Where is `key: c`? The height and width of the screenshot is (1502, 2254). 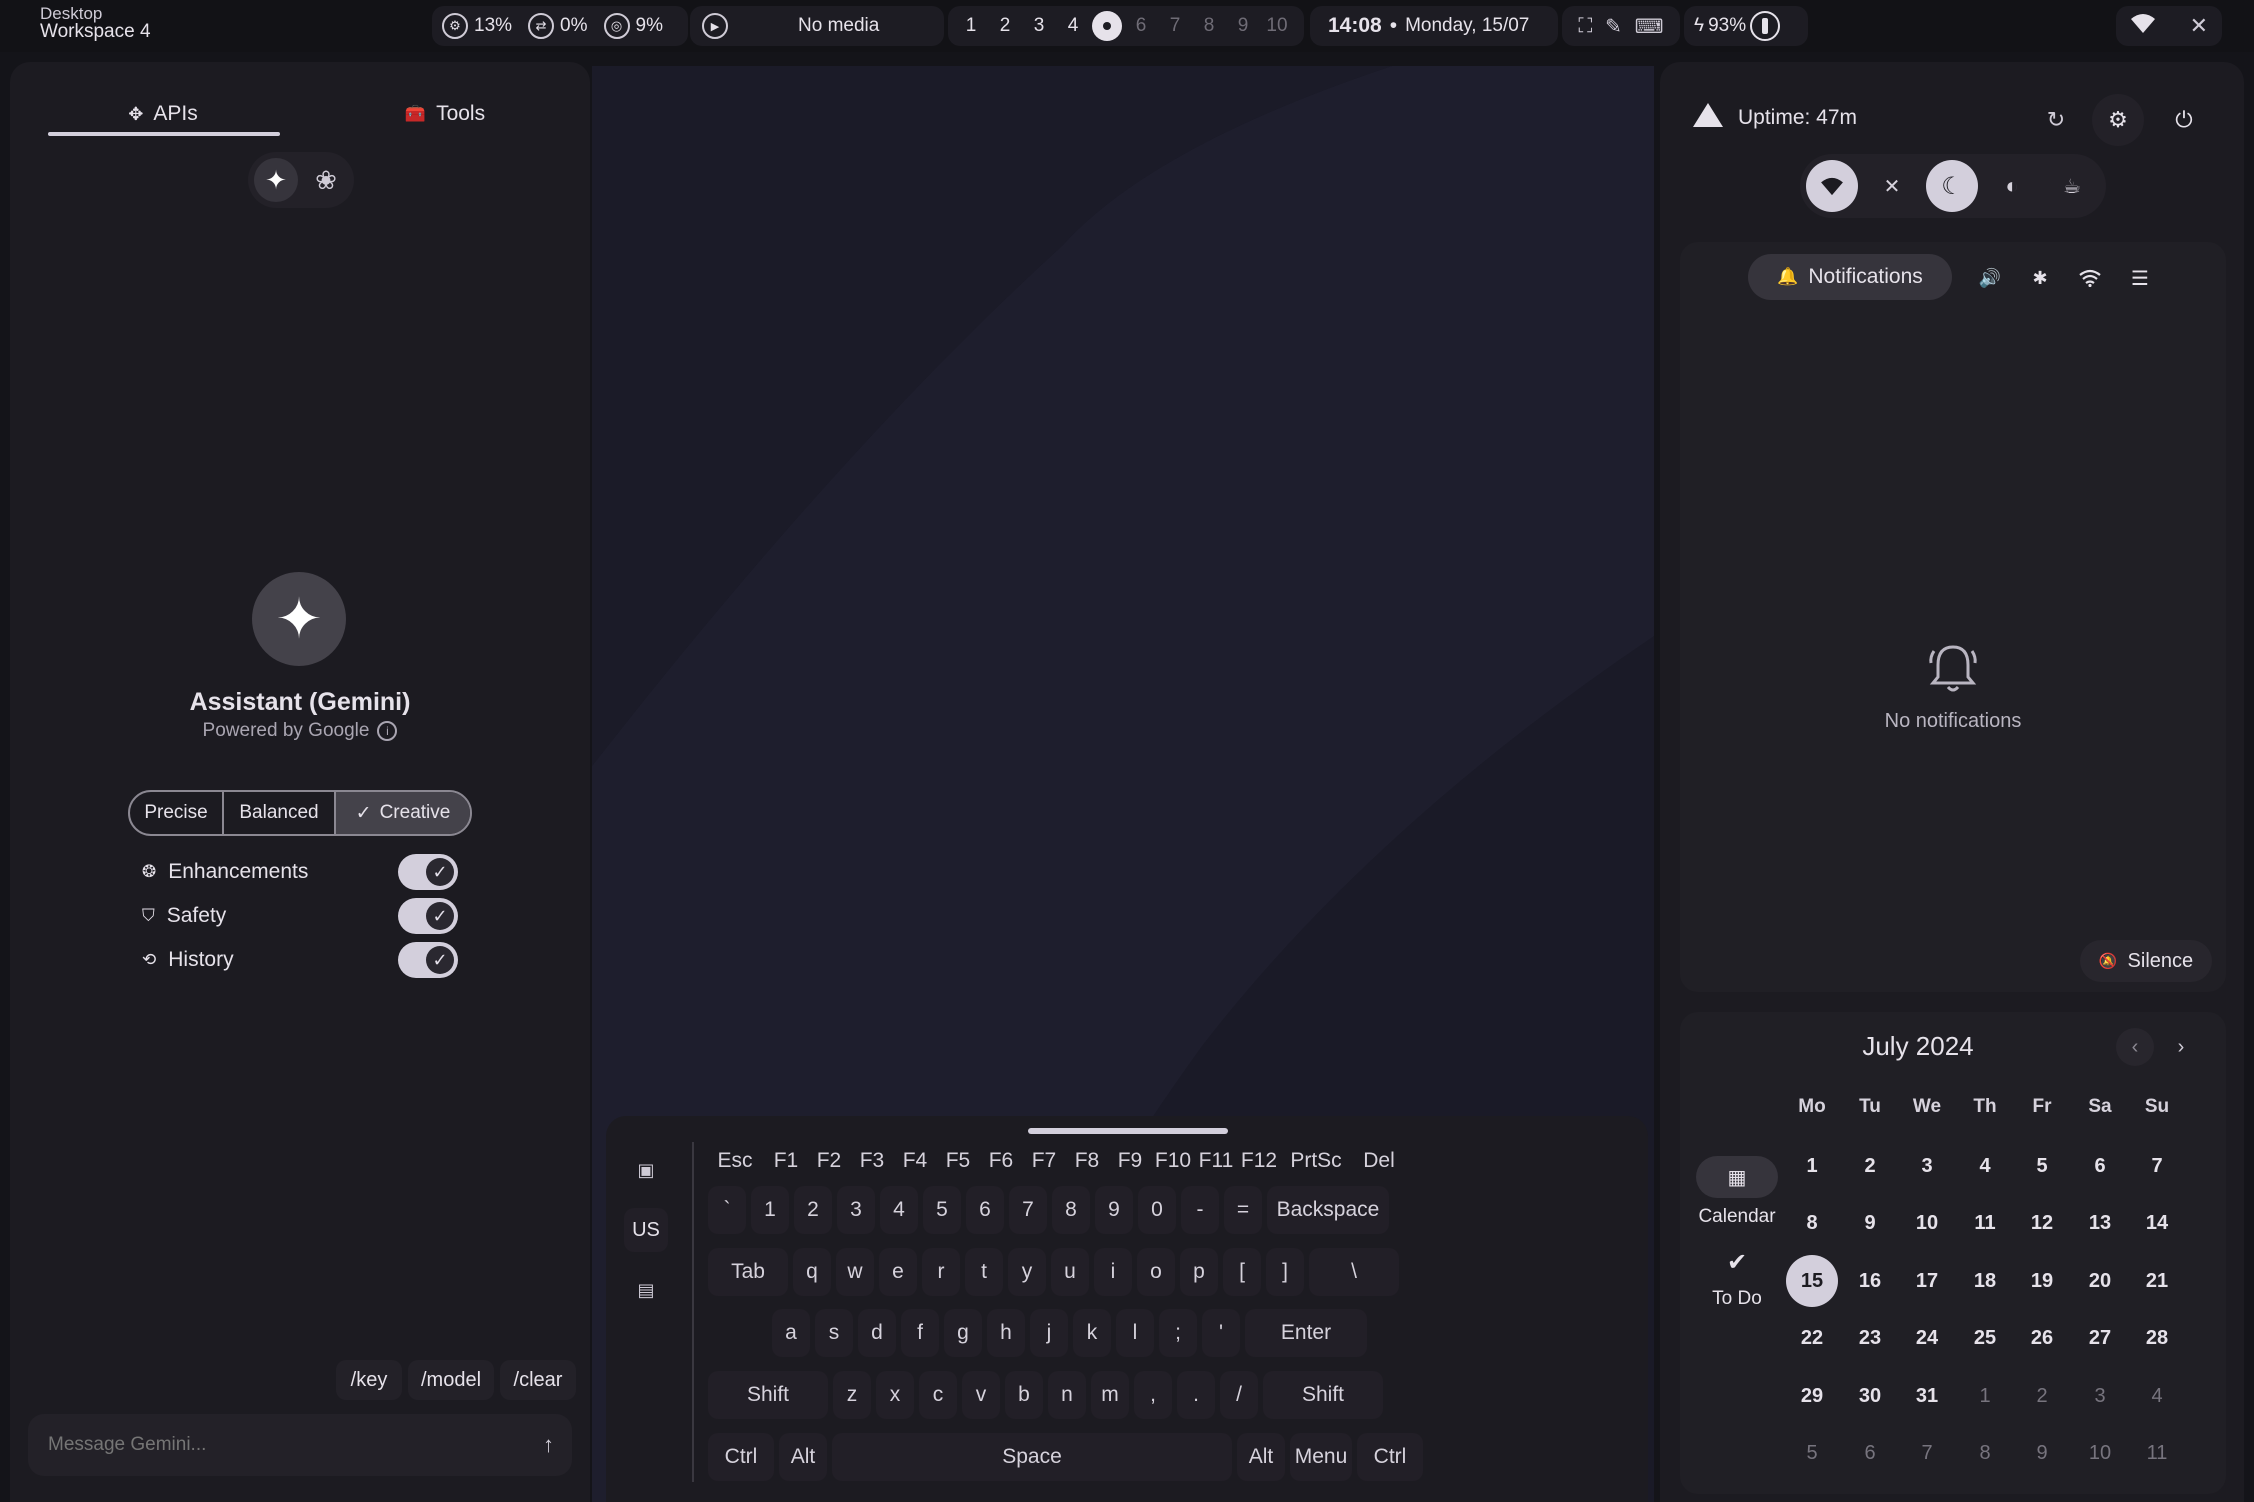
key: c is located at coordinates (938, 1395).